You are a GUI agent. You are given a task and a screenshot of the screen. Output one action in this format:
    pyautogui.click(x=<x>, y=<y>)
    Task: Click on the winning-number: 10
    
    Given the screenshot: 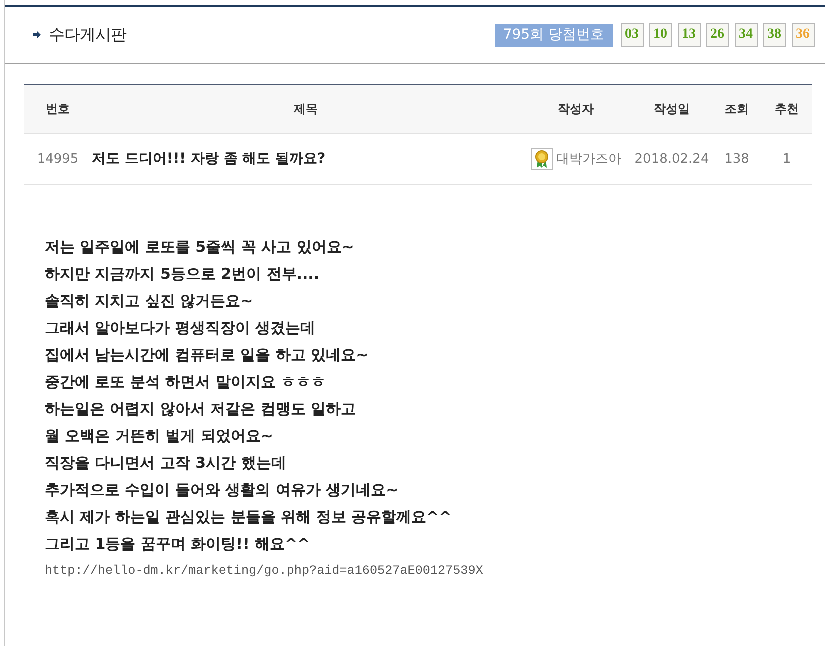 What is the action you would take?
    pyautogui.click(x=660, y=35)
    